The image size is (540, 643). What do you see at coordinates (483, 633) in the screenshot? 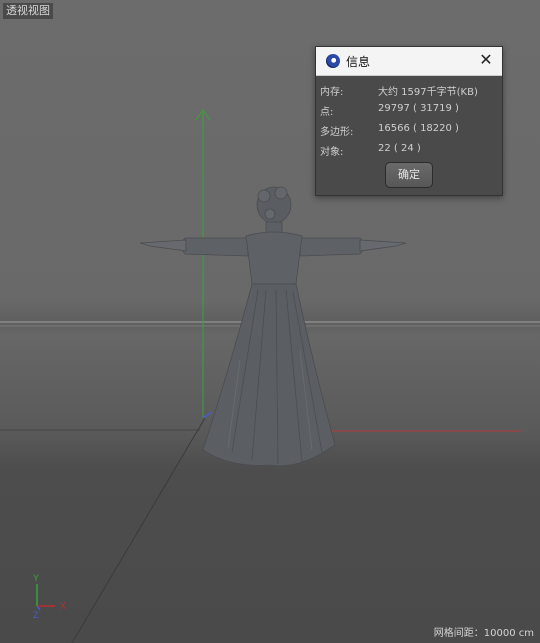
I see `grid-spacing-readout: 网格间距：10000 cm` at bounding box center [483, 633].